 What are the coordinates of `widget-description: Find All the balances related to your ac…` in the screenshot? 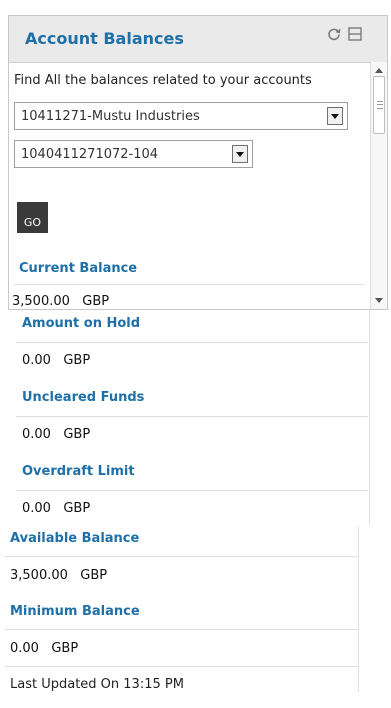 It's located at (163, 80).